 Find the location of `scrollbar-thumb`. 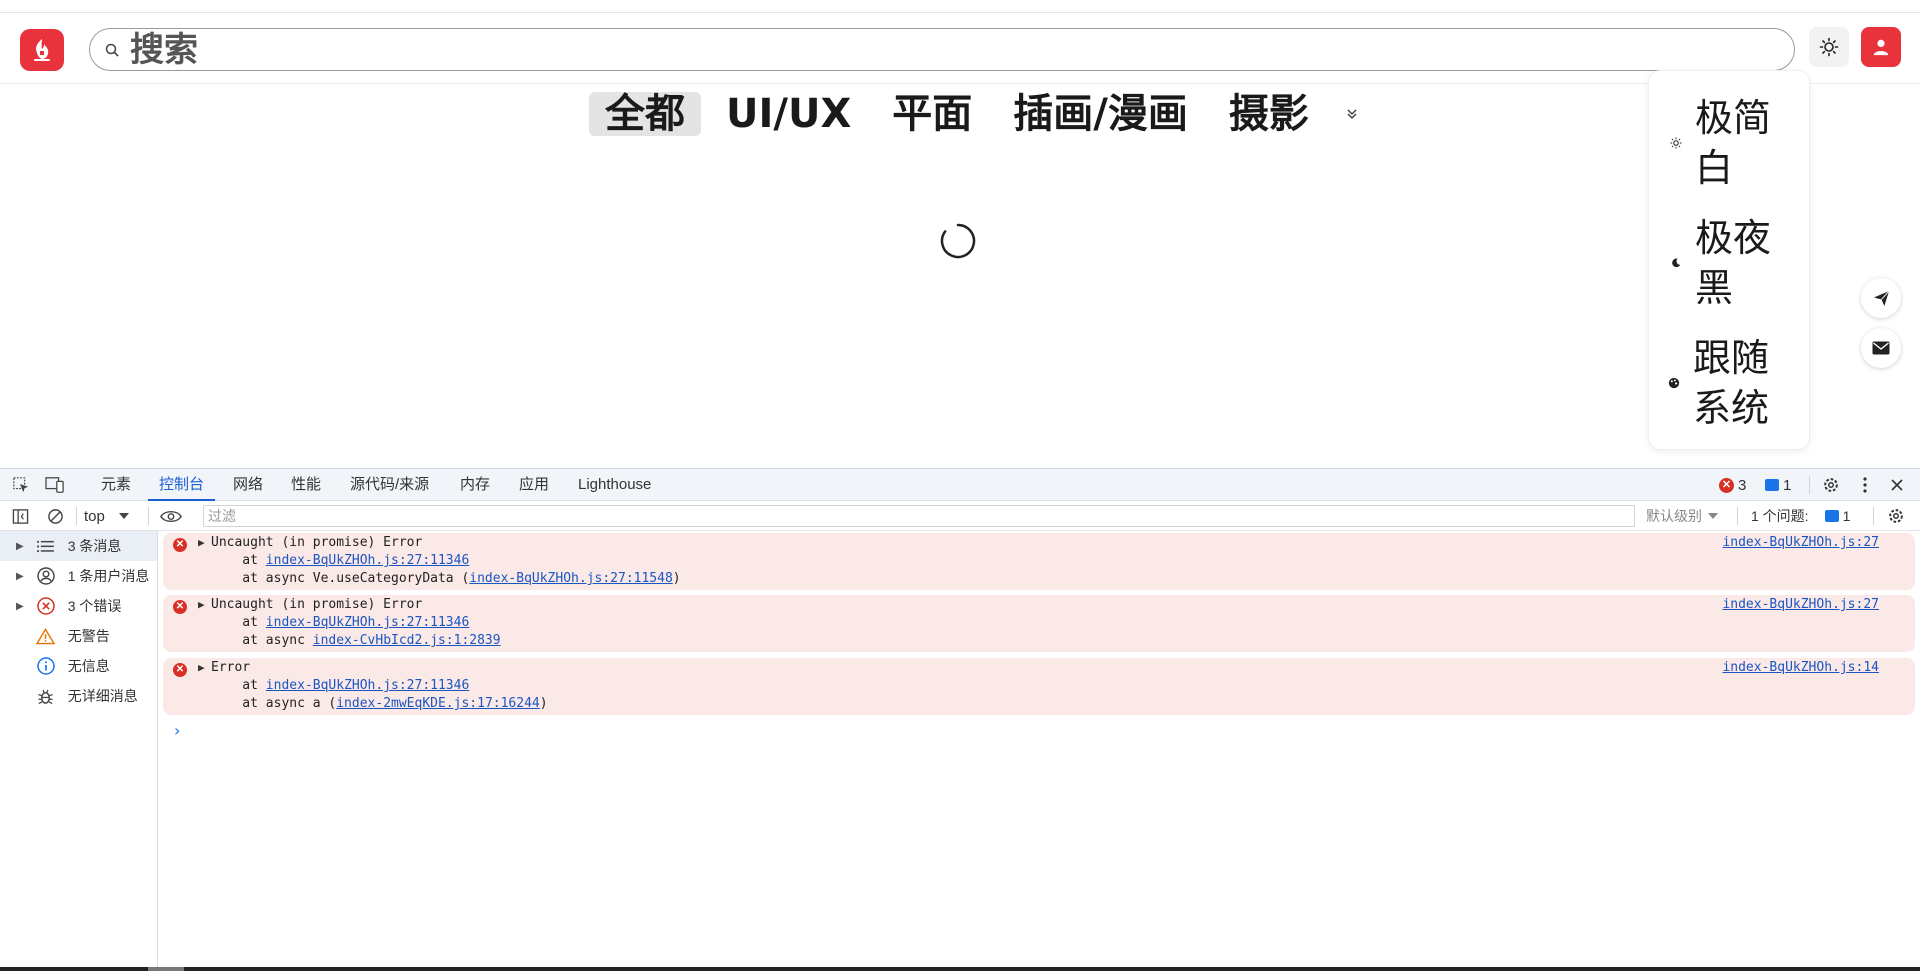

scrollbar-thumb is located at coordinates (166, 969).